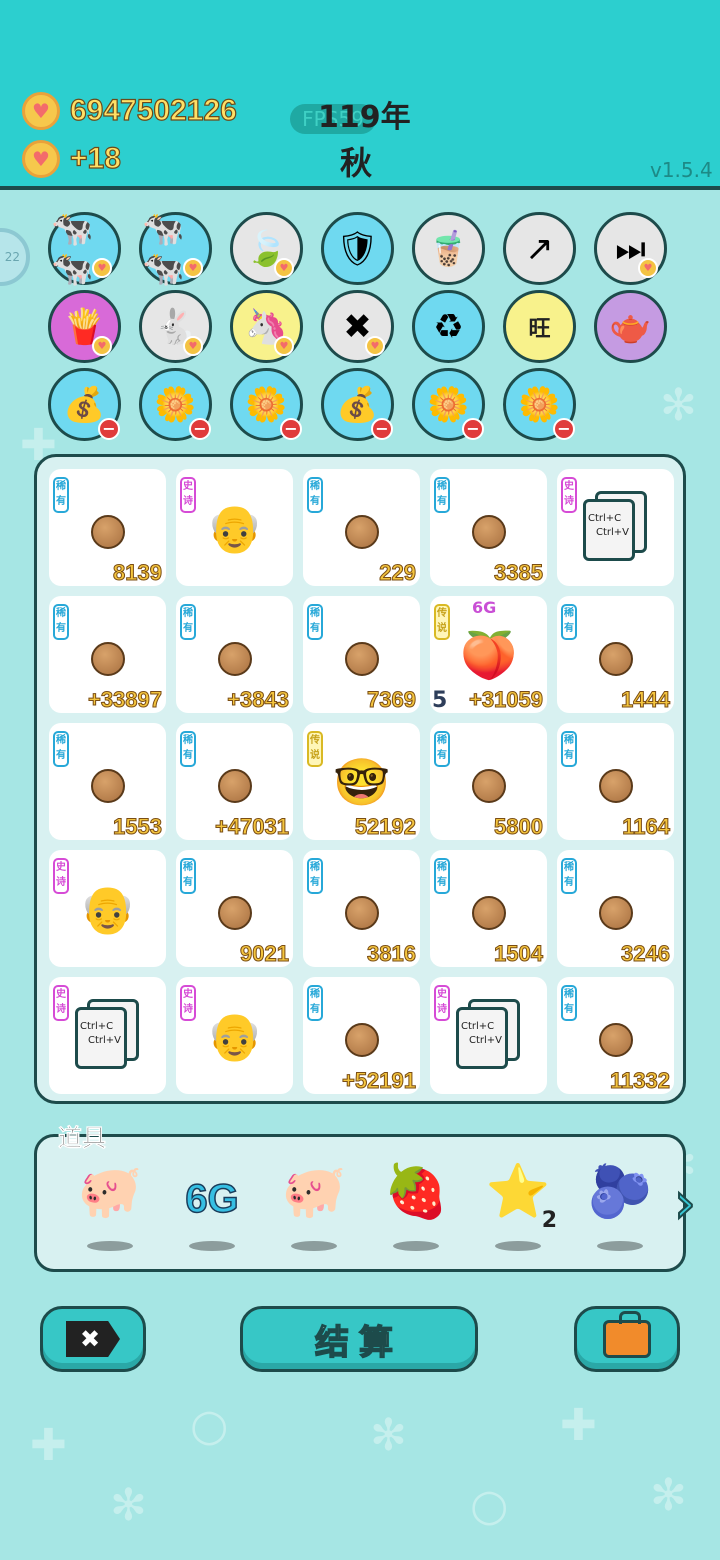 This screenshot has height=1560, width=720. I want to click on piggy-bank-icon-2: 🐖, so click(314, 1206).